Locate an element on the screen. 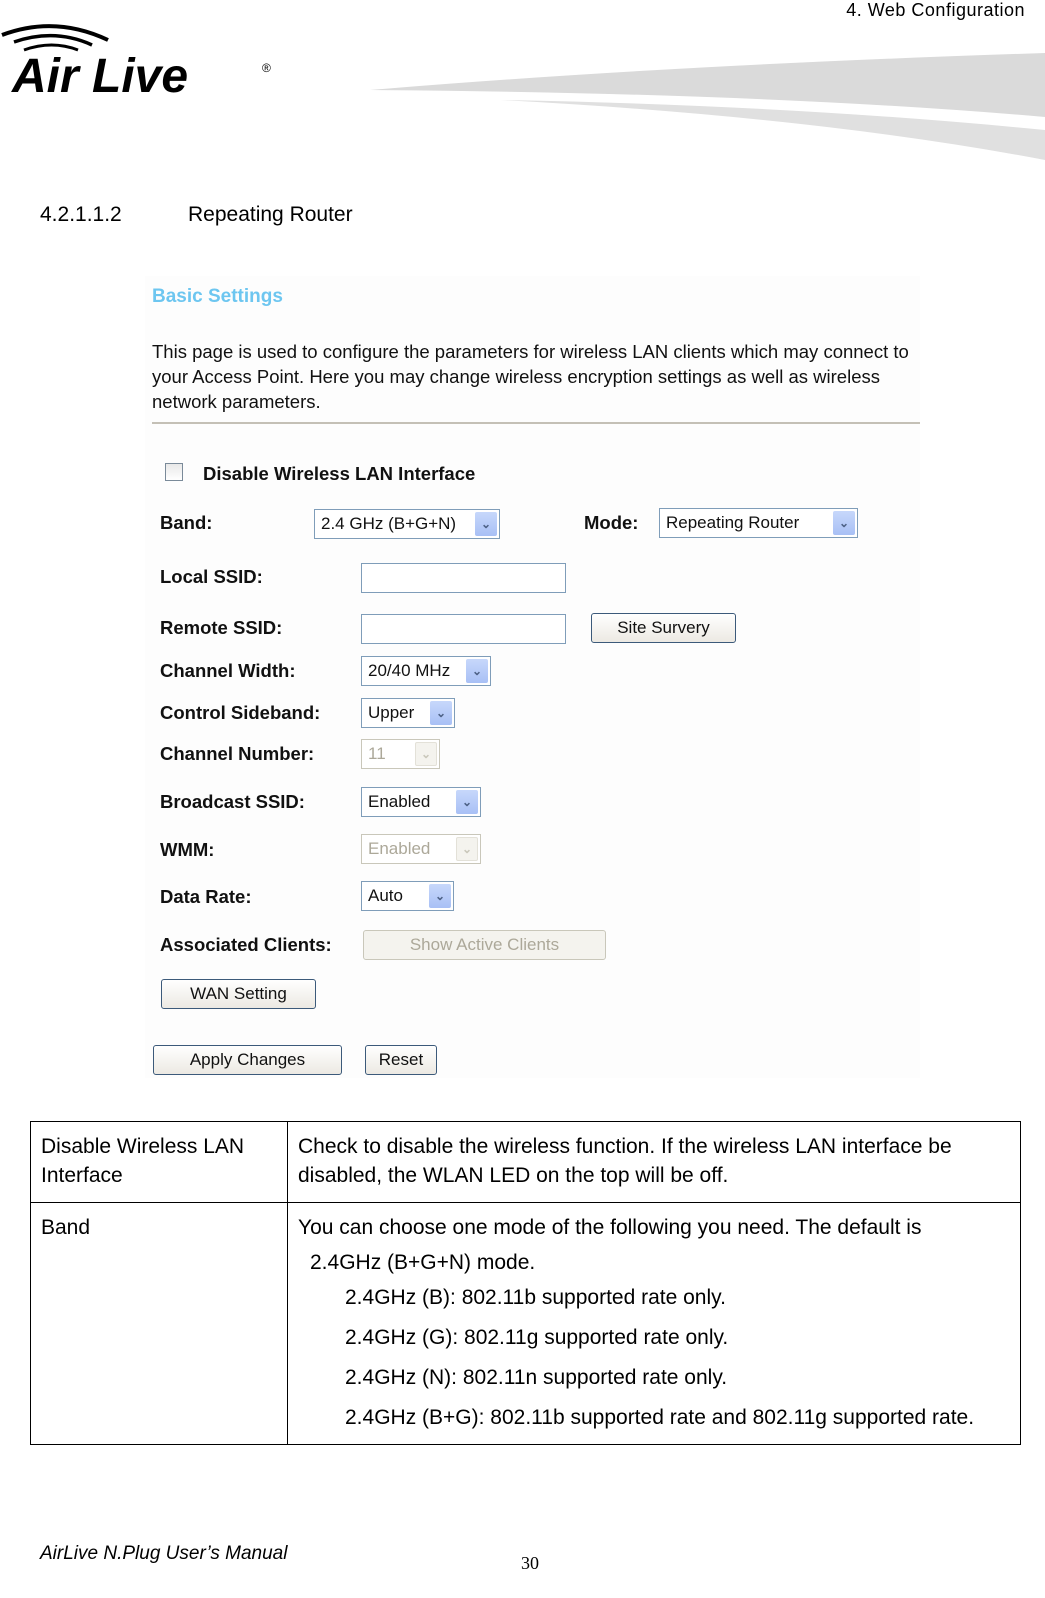  wireless-waves-icon is located at coordinates (55, 38).